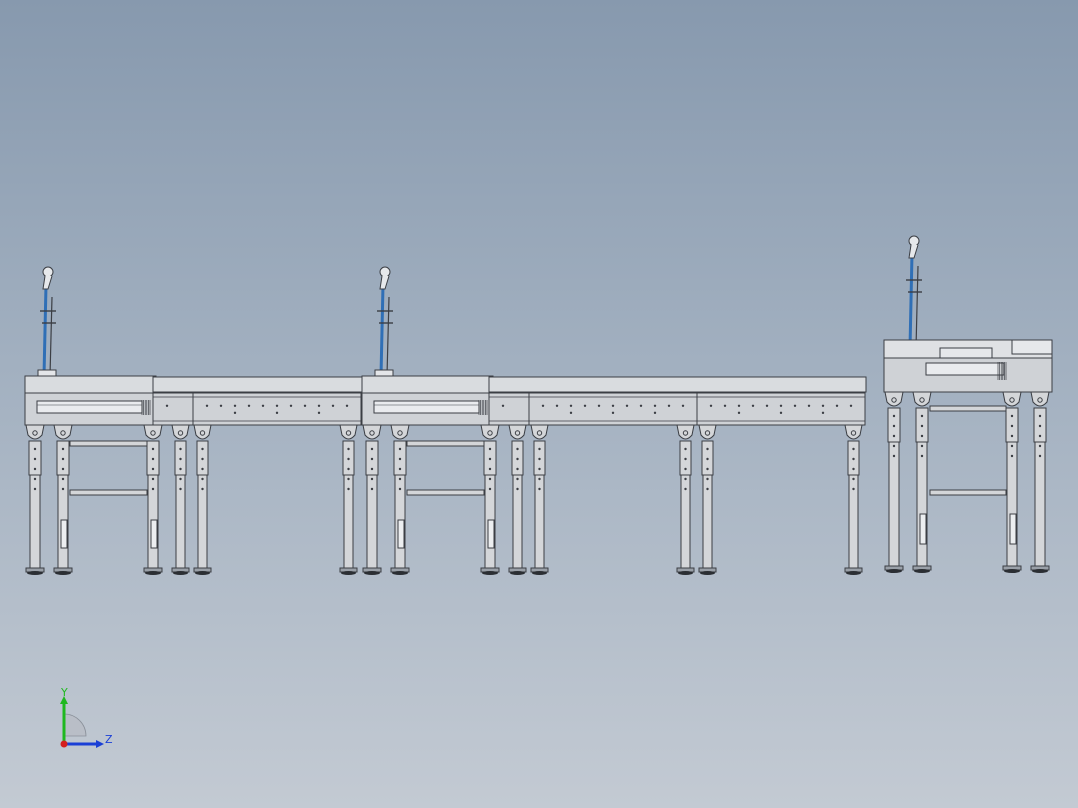  I want to click on scanner-rod, so click(51, 336).